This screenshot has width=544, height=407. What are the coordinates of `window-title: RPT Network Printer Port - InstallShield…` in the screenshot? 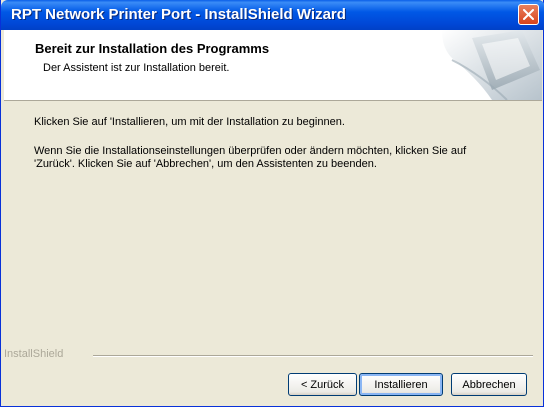 It's located at (178, 14).